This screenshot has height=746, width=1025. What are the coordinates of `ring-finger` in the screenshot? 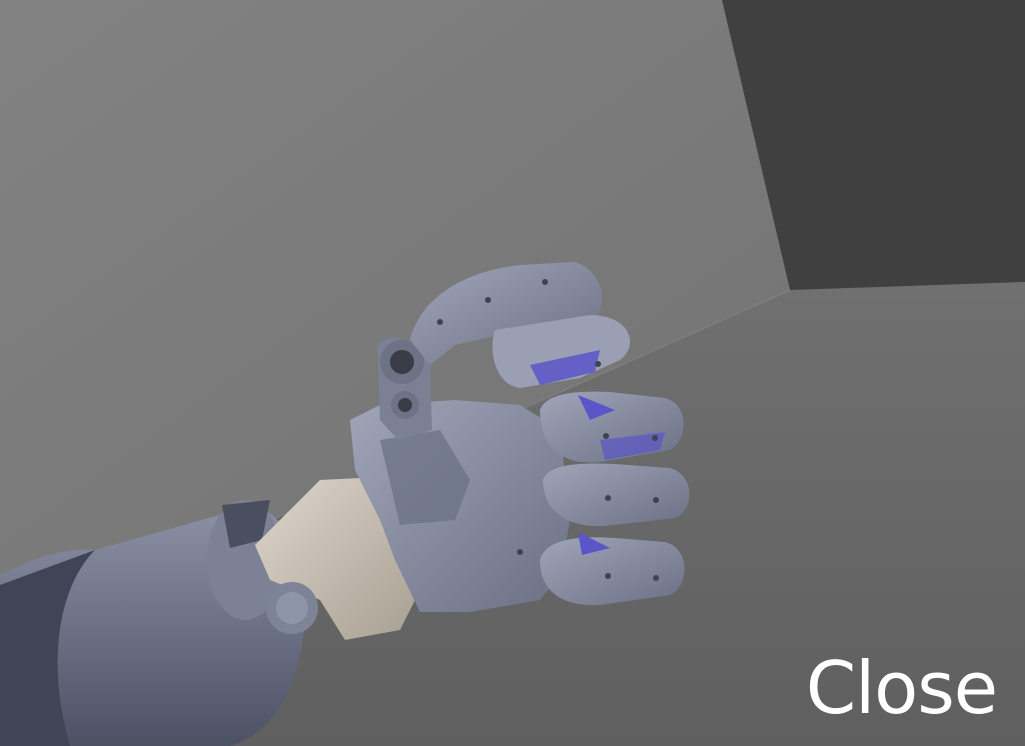 It's located at (616, 495).